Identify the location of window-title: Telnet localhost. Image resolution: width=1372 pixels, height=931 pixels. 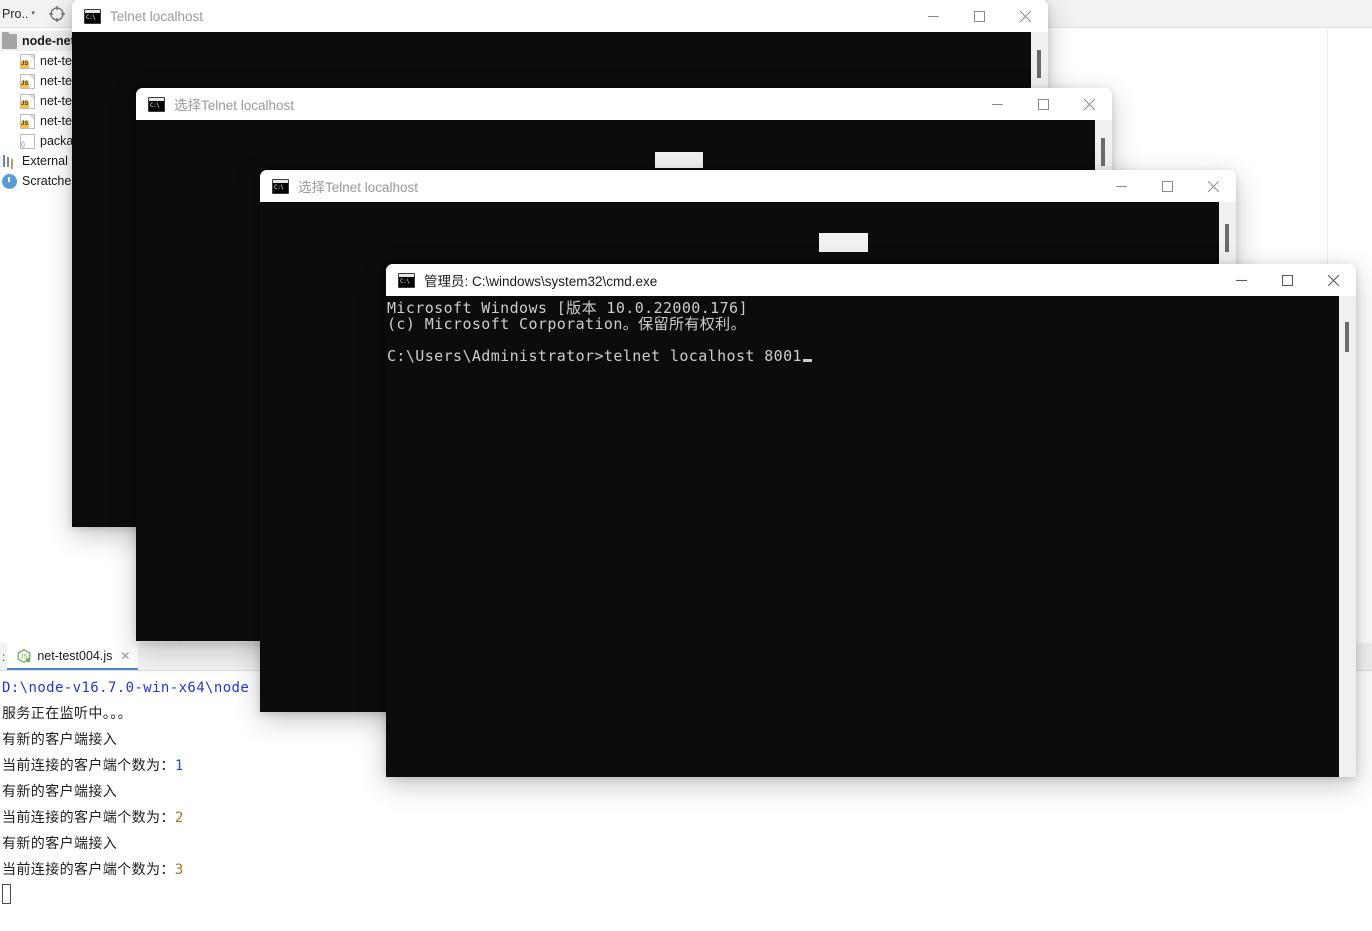
(157, 16).